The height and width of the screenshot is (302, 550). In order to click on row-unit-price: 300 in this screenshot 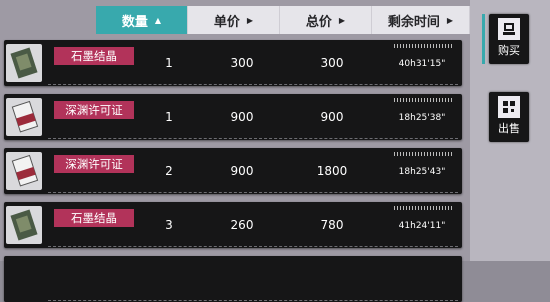, I will do `click(242, 63)`.